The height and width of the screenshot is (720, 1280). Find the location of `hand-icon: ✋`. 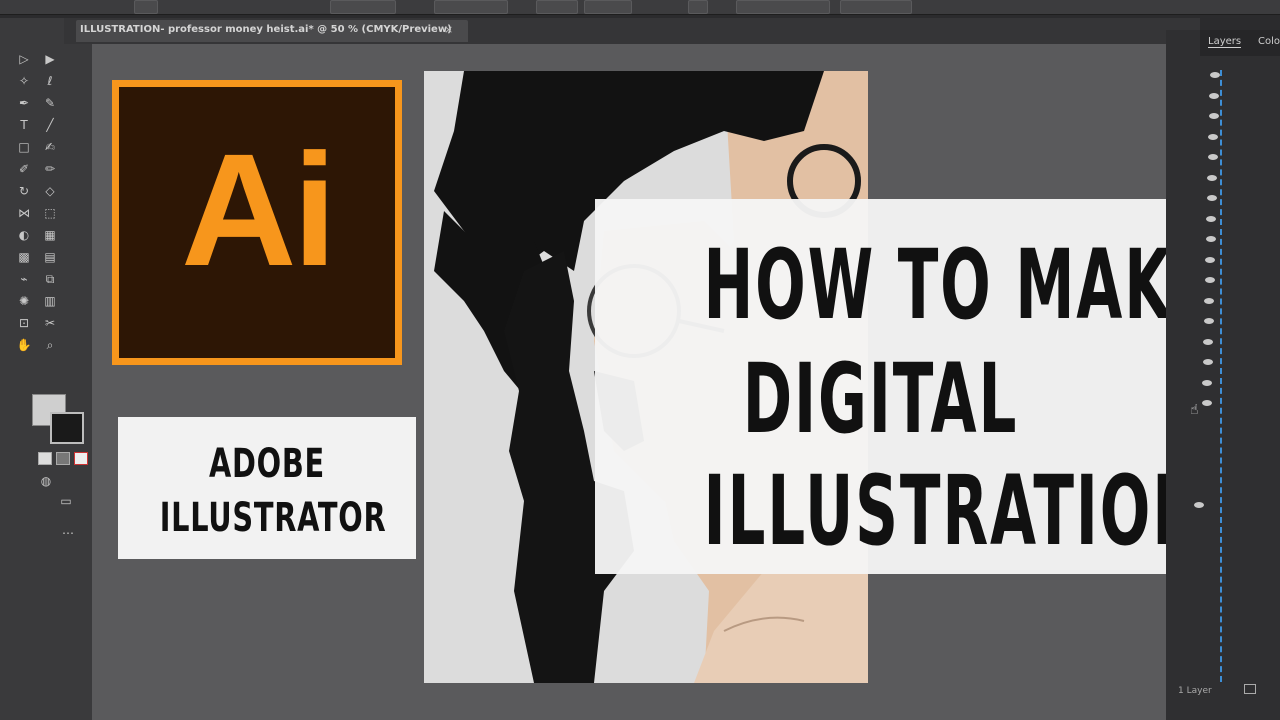

hand-icon: ✋ is located at coordinates (24, 345).